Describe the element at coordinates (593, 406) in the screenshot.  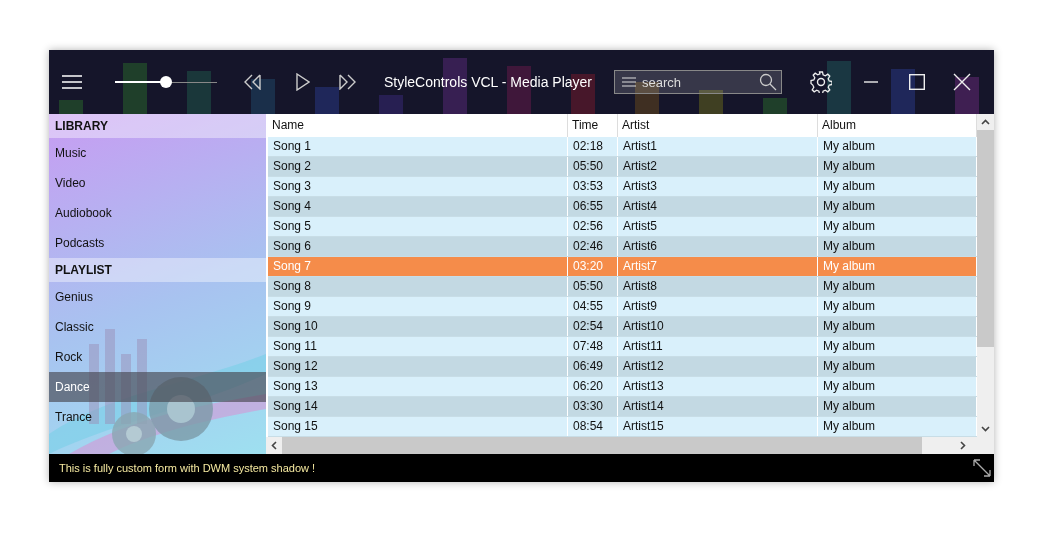
I see `table-cell: 03:30` at that location.